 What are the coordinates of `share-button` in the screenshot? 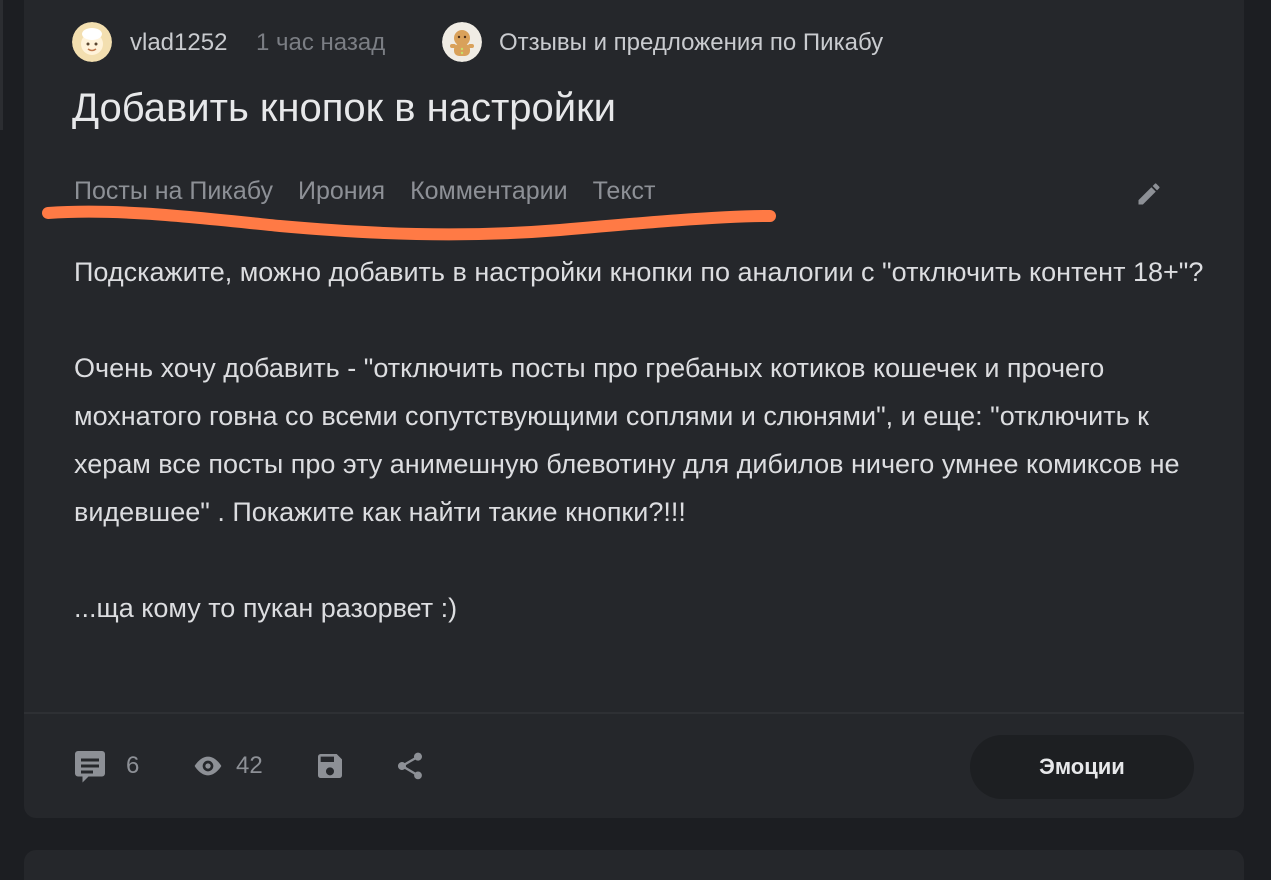 It's located at (410, 766).